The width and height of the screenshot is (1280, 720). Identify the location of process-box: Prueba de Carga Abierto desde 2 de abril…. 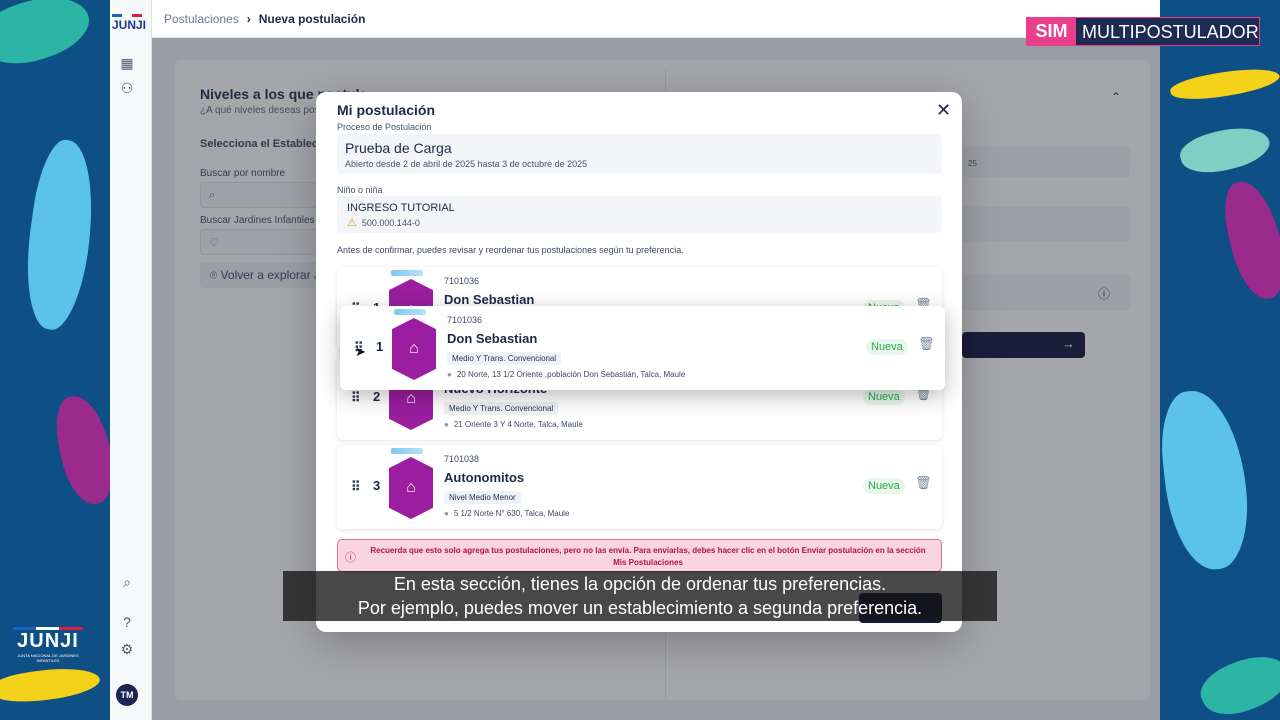
(639, 154).